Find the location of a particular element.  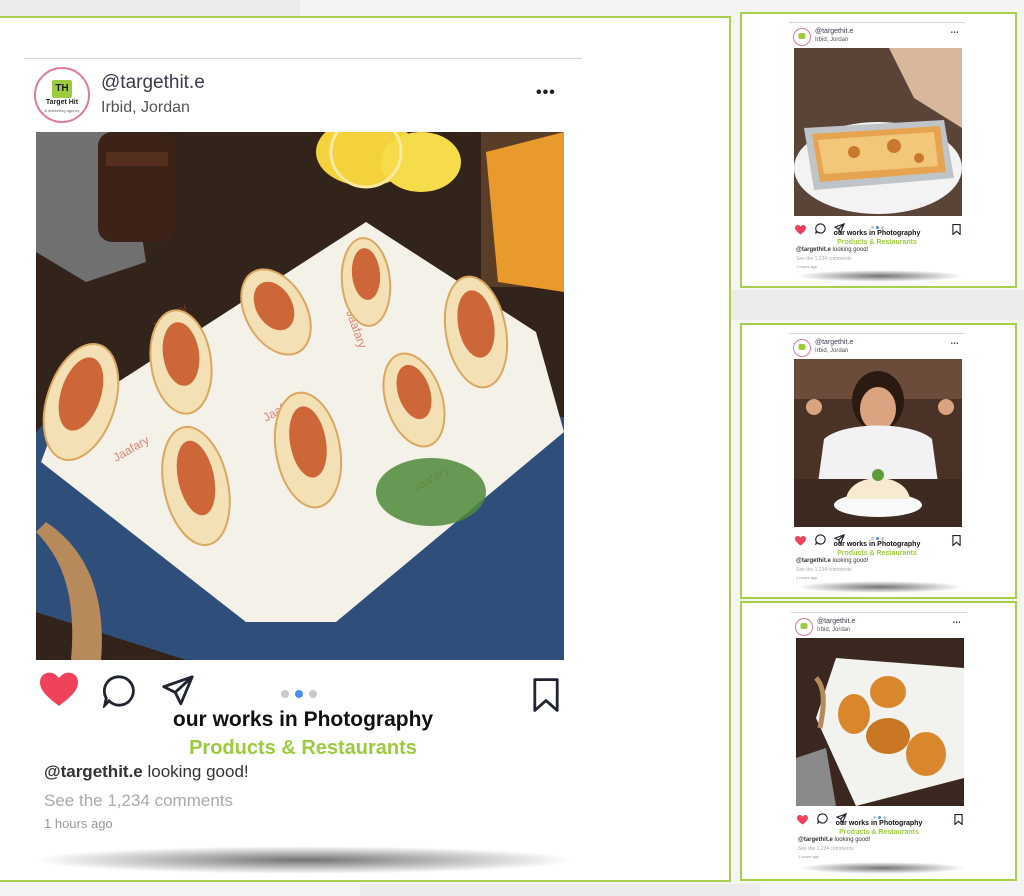

fried-chicken-photo is located at coordinates (880, 722).